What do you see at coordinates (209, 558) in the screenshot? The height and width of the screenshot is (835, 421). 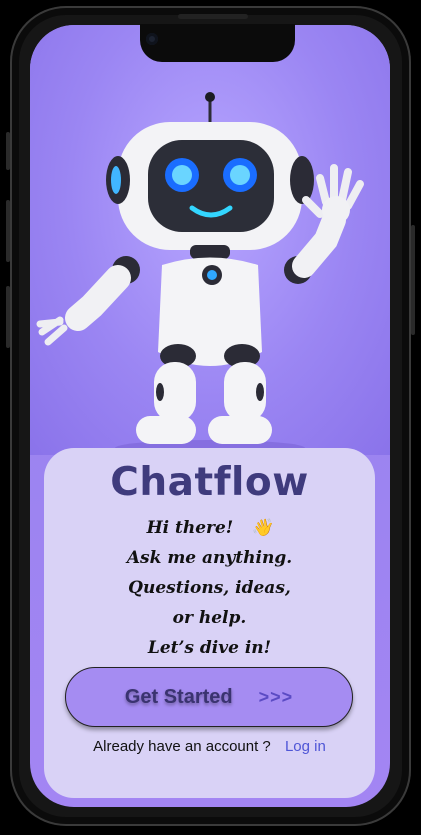 I see `greeting-line-2: Ask me anything.` at bounding box center [209, 558].